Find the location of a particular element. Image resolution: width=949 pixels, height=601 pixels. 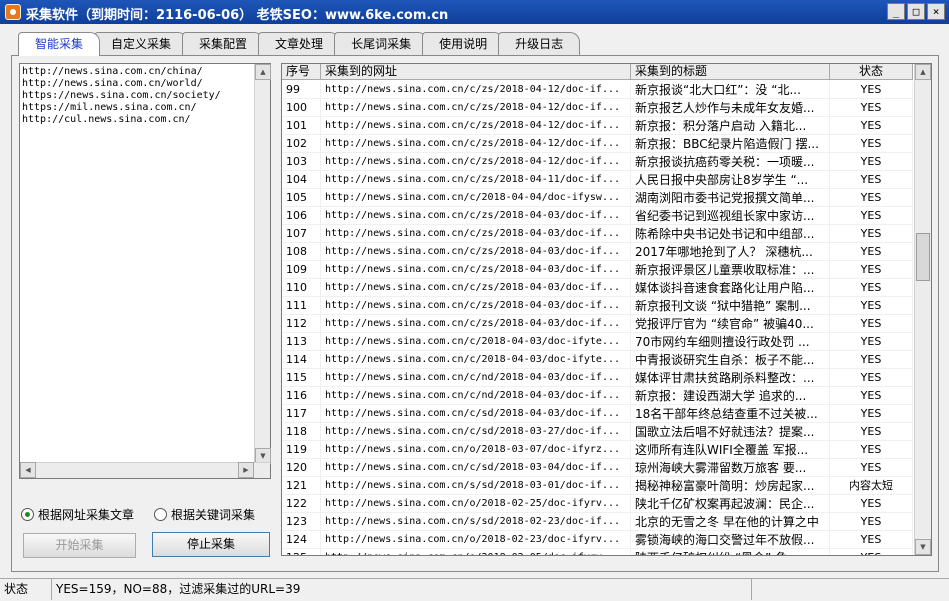

tab-changelog: 升级日志 is located at coordinates (539, 43).